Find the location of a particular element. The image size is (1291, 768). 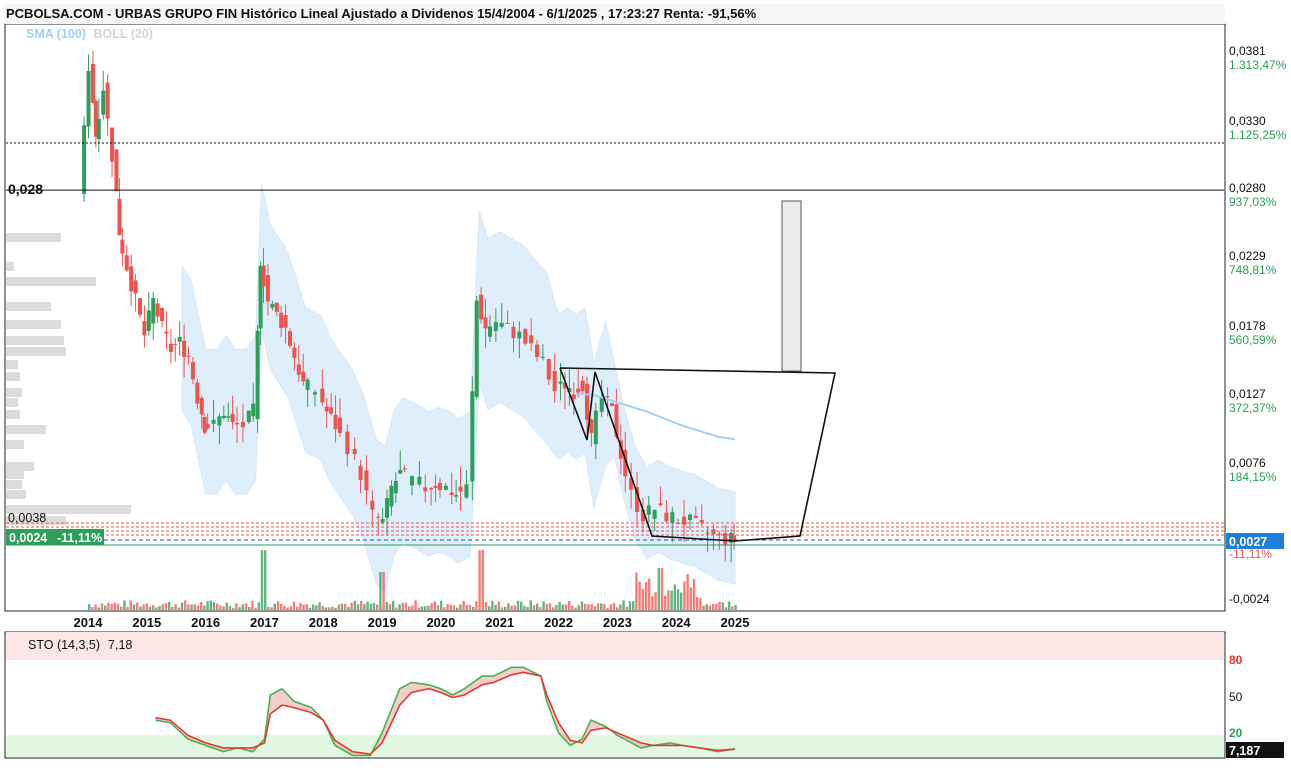

sto-legend: STO (14,3,5) 7,18 is located at coordinates (80, 645).